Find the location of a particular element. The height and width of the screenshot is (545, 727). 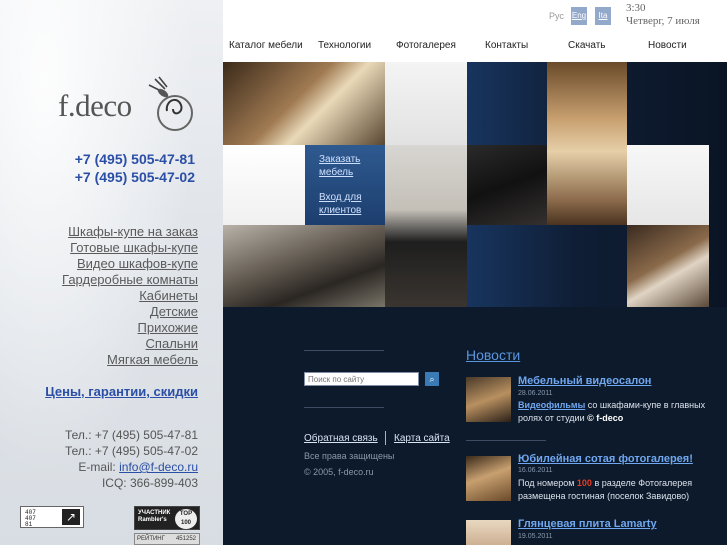

menu-catalog: Каталог мебели is located at coordinates (266, 45).